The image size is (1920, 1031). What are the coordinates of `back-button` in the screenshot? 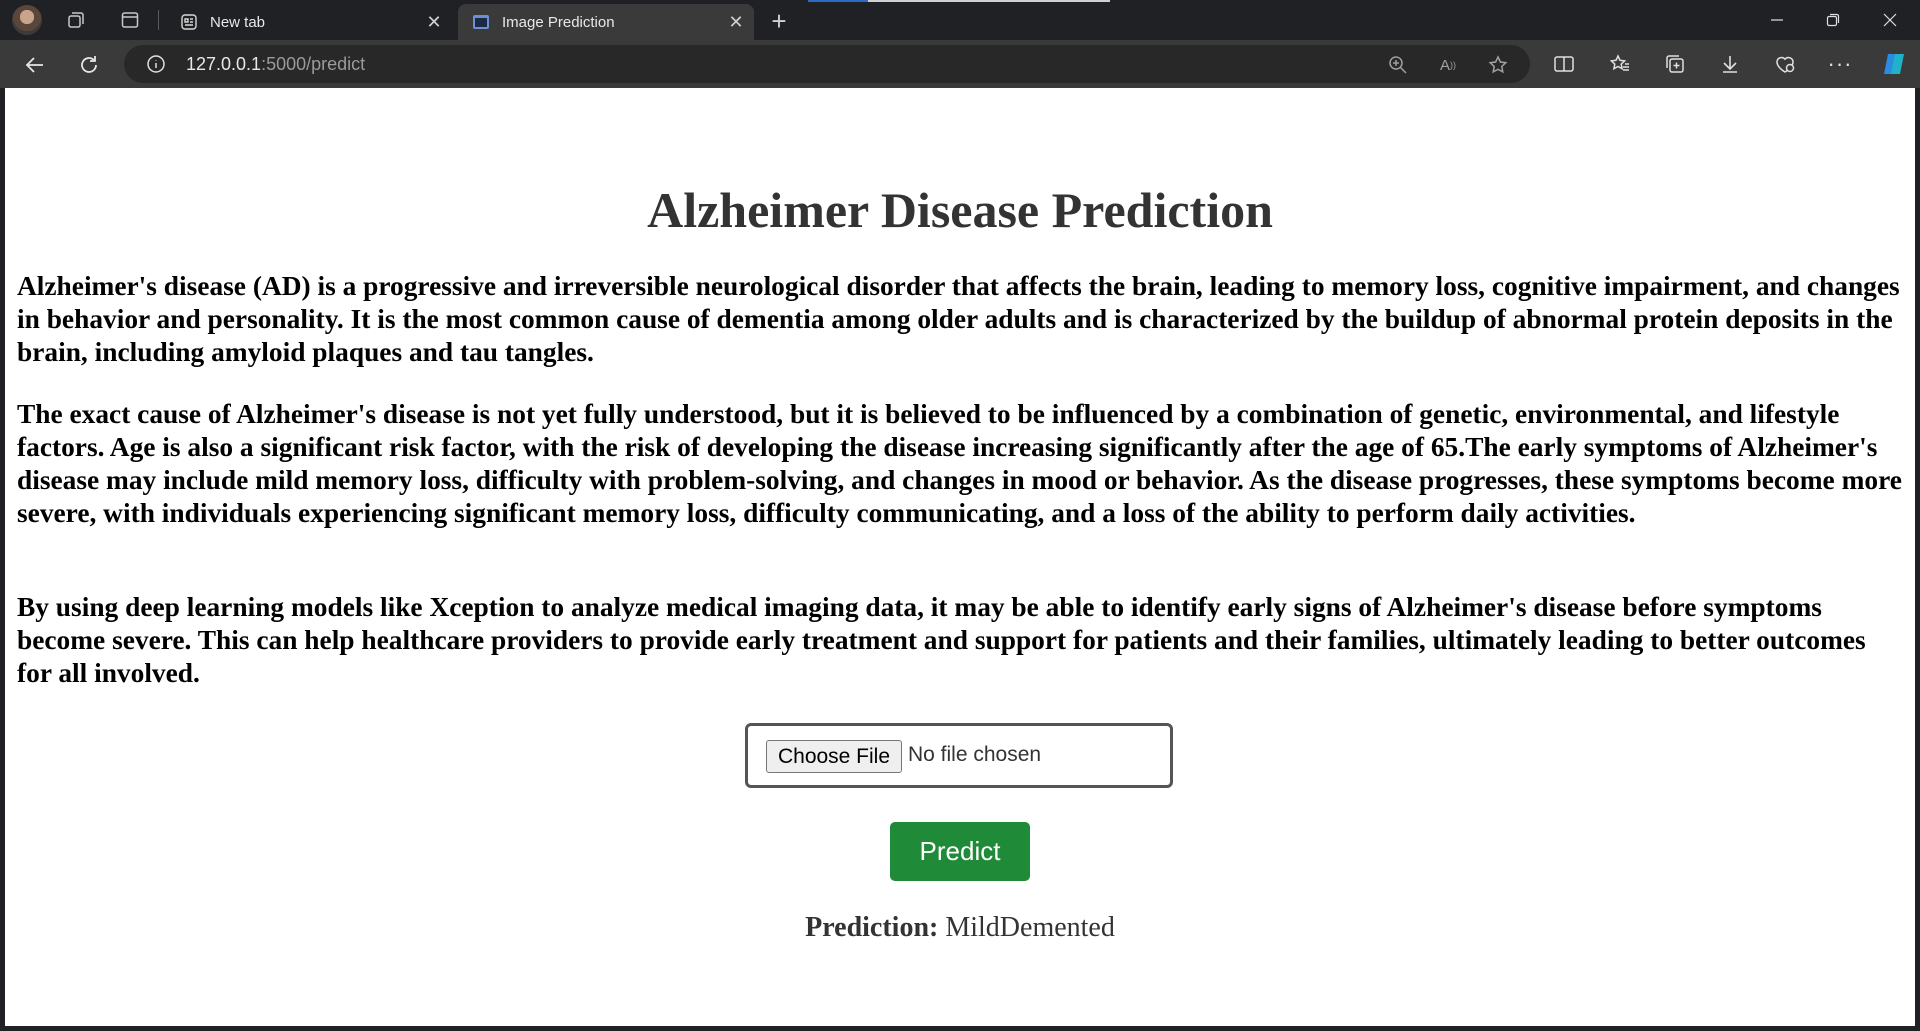 It's located at (35, 65).